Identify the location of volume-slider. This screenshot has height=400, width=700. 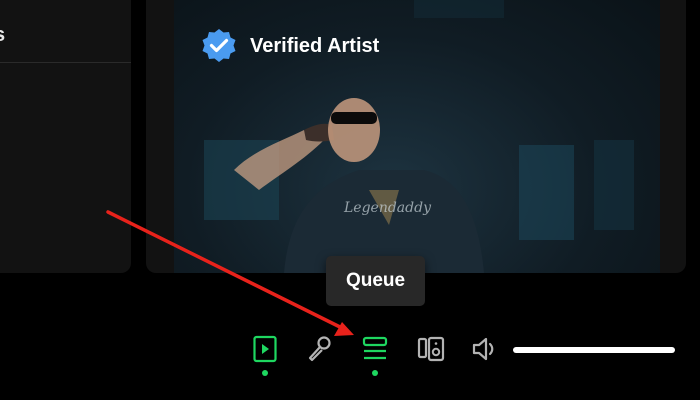
(594, 350).